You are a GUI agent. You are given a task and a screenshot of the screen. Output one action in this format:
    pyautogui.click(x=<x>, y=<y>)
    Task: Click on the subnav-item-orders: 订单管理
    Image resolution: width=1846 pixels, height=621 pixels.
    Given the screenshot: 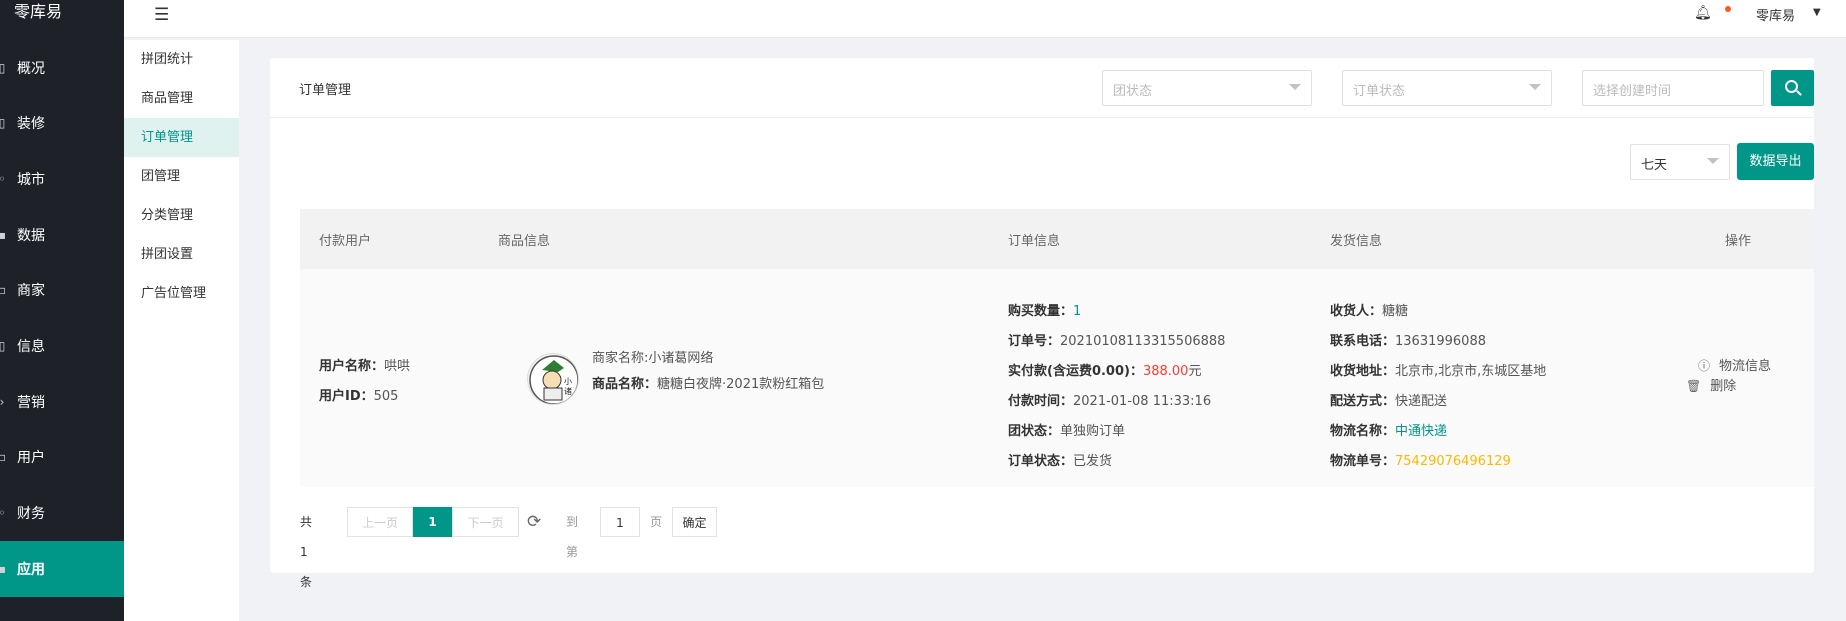 What is the action you would take?
    pyautogui.click(x=181, y=137)
    